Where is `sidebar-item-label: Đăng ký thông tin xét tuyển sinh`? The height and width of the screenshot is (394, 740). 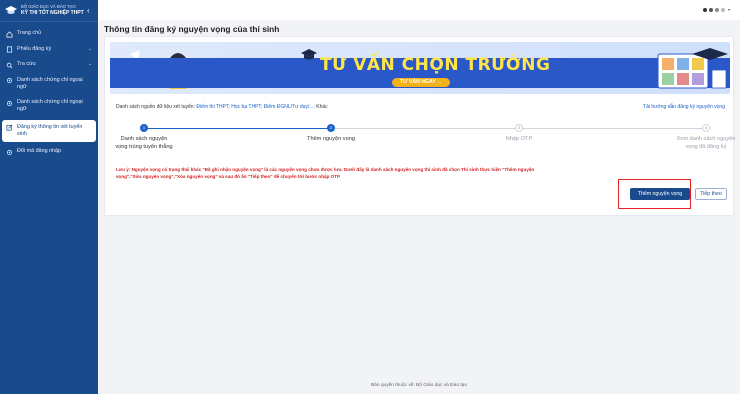
sidebar-item-label: Đăng ký thông tin xét tuyển sinh is located at coordinates (50, 130).